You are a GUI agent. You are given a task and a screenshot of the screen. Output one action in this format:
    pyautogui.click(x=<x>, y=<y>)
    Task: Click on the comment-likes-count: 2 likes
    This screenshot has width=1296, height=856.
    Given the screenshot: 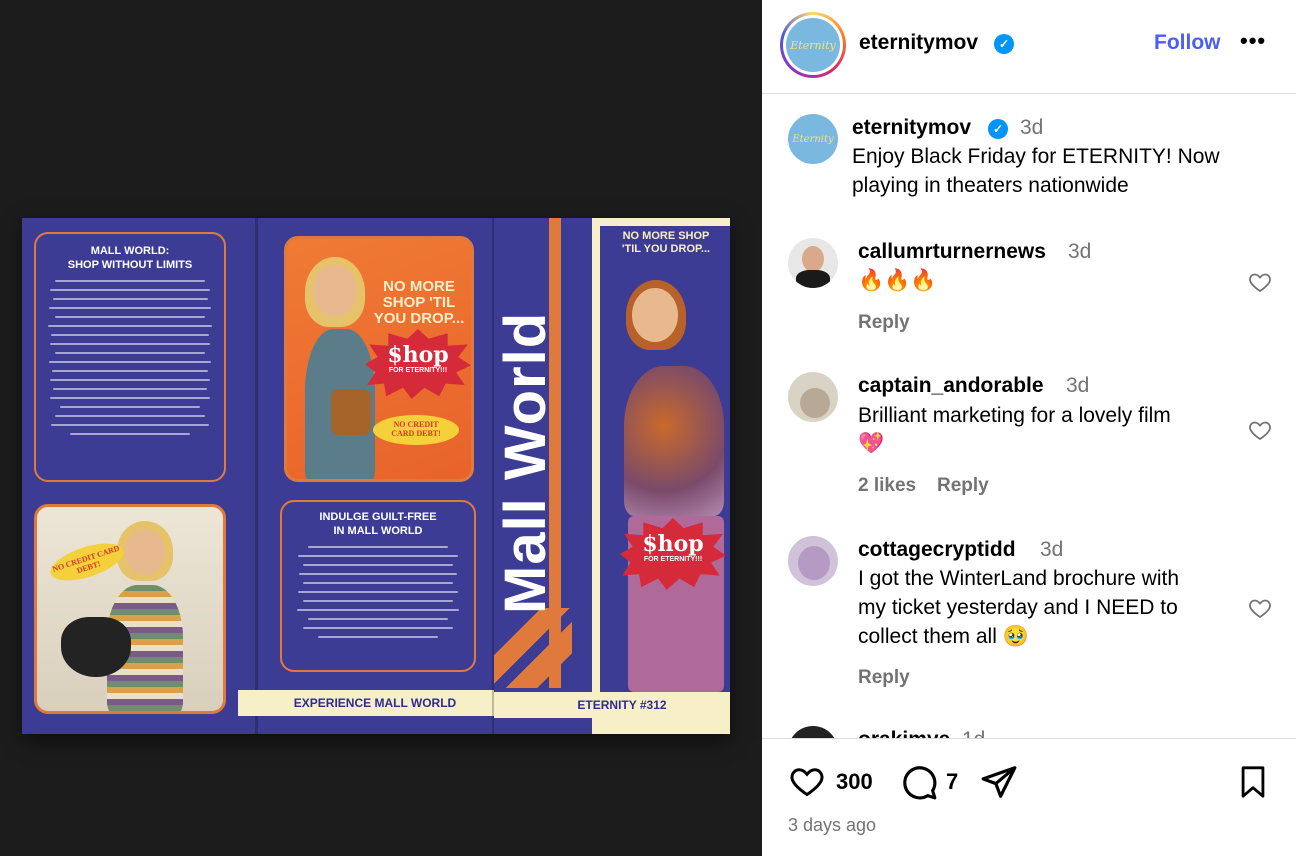 What is the action you would take?
    pyautogui.click(x=887, y=486)
    